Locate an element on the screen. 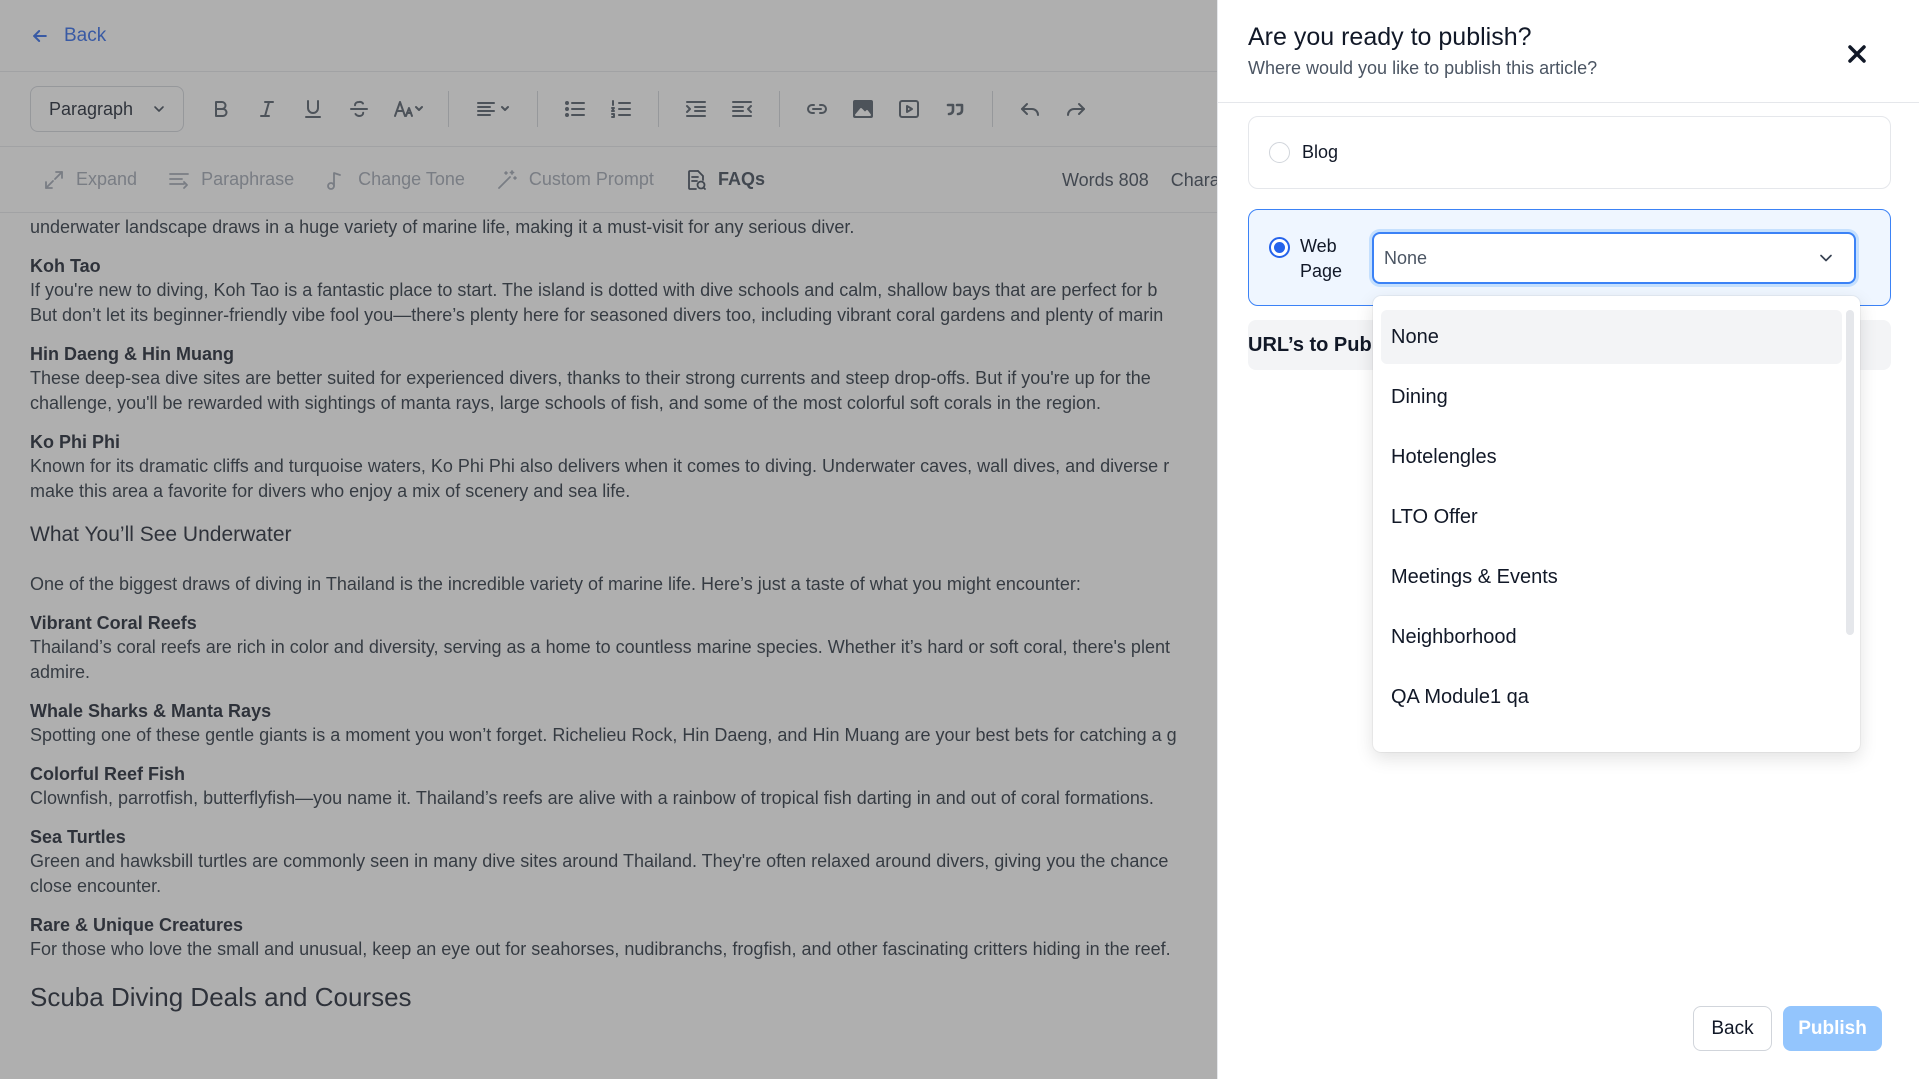 This screenshot has height=1079, width=1919. option-web-page: Web Page None is located at coordinates (1569, 257).